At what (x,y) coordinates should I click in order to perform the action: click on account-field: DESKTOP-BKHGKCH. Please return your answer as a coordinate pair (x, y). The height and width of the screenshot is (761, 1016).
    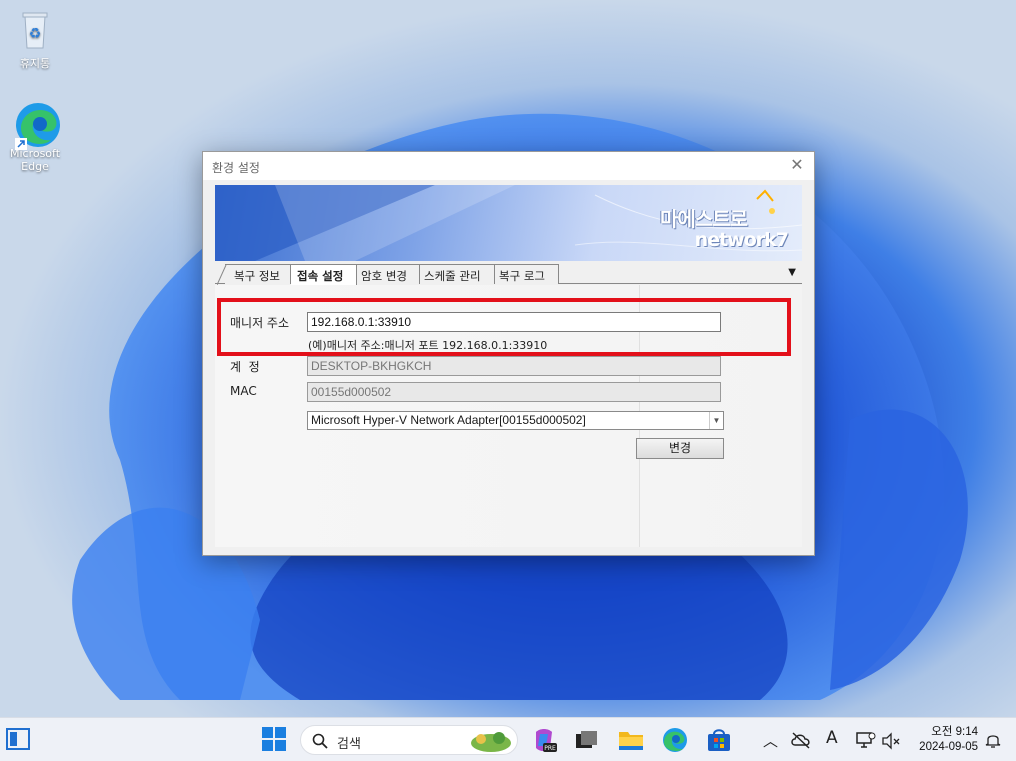
    Looking at the image, I should click on (514, 366).